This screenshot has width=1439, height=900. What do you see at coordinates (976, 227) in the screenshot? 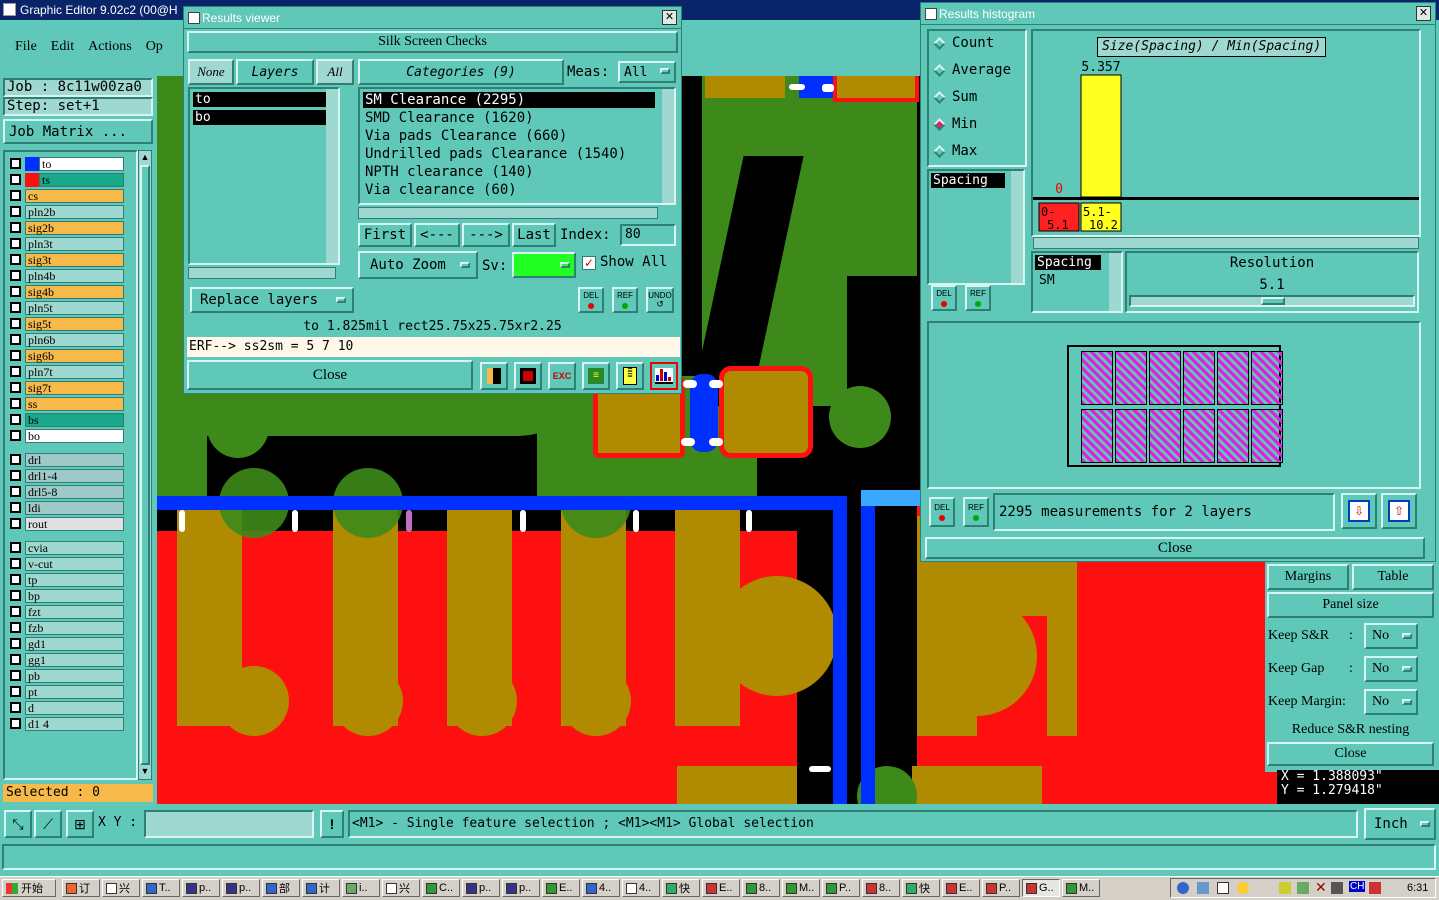
I see `histogram-list1: Spacing` at bounding box center [976, 227].